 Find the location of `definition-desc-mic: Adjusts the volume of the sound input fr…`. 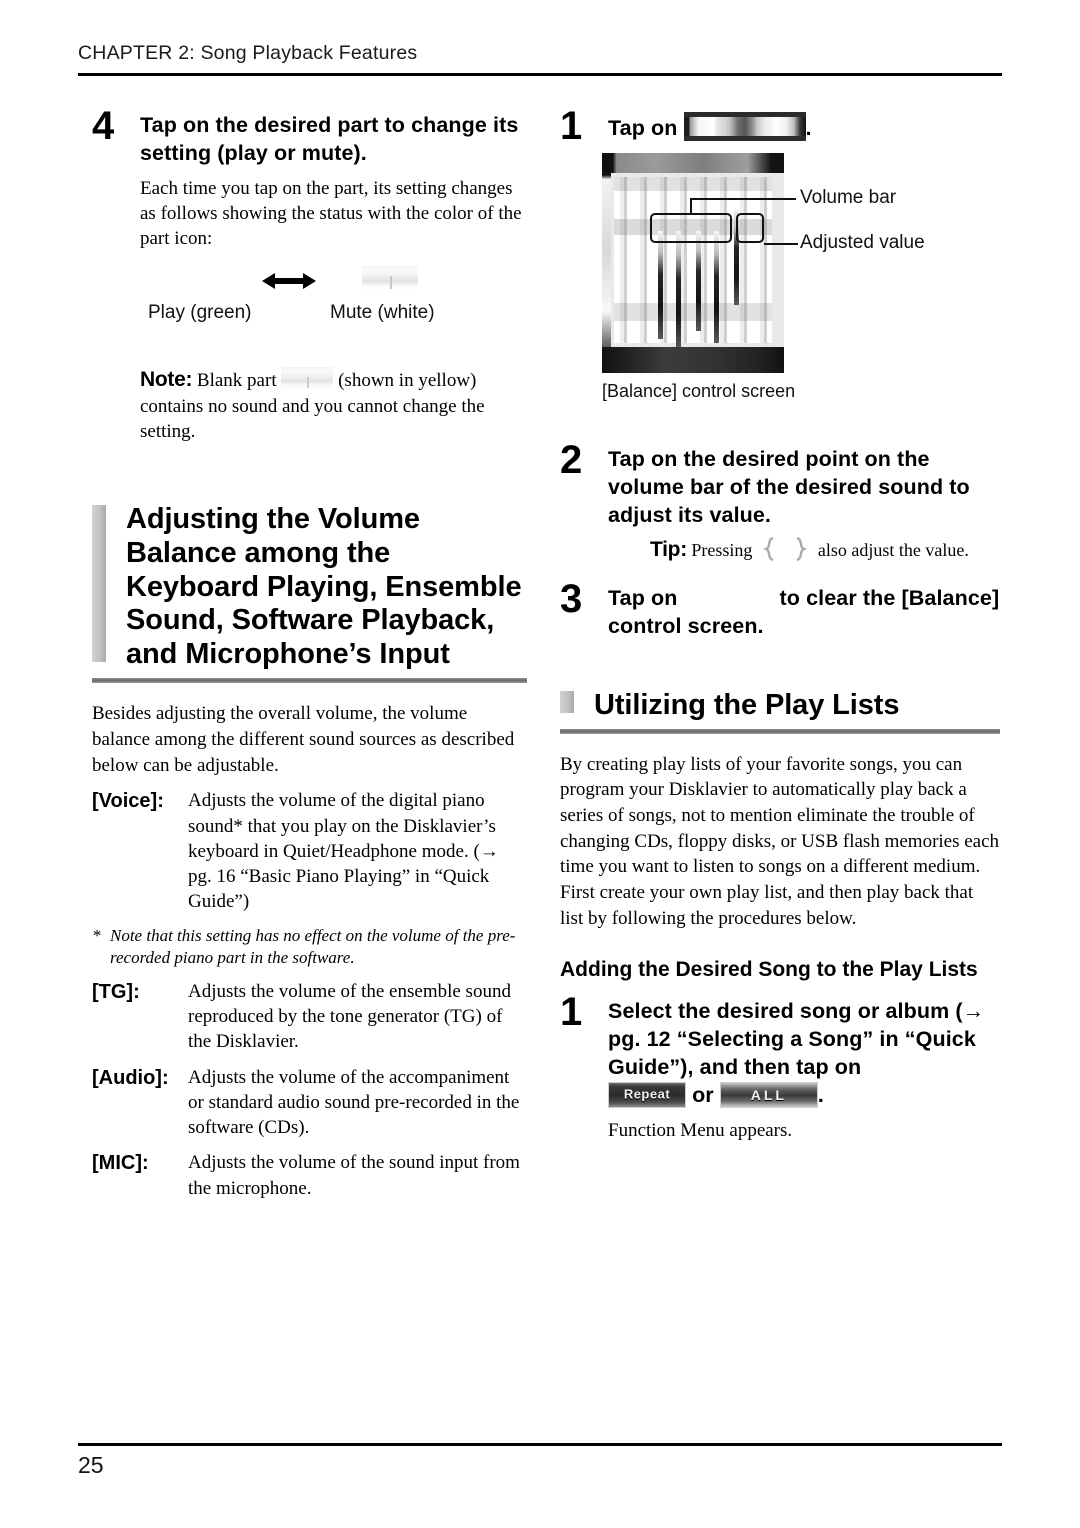

definition-desc-mic: Adjusts the volume of the sound input fr… is located at coordinates (354, 1175).